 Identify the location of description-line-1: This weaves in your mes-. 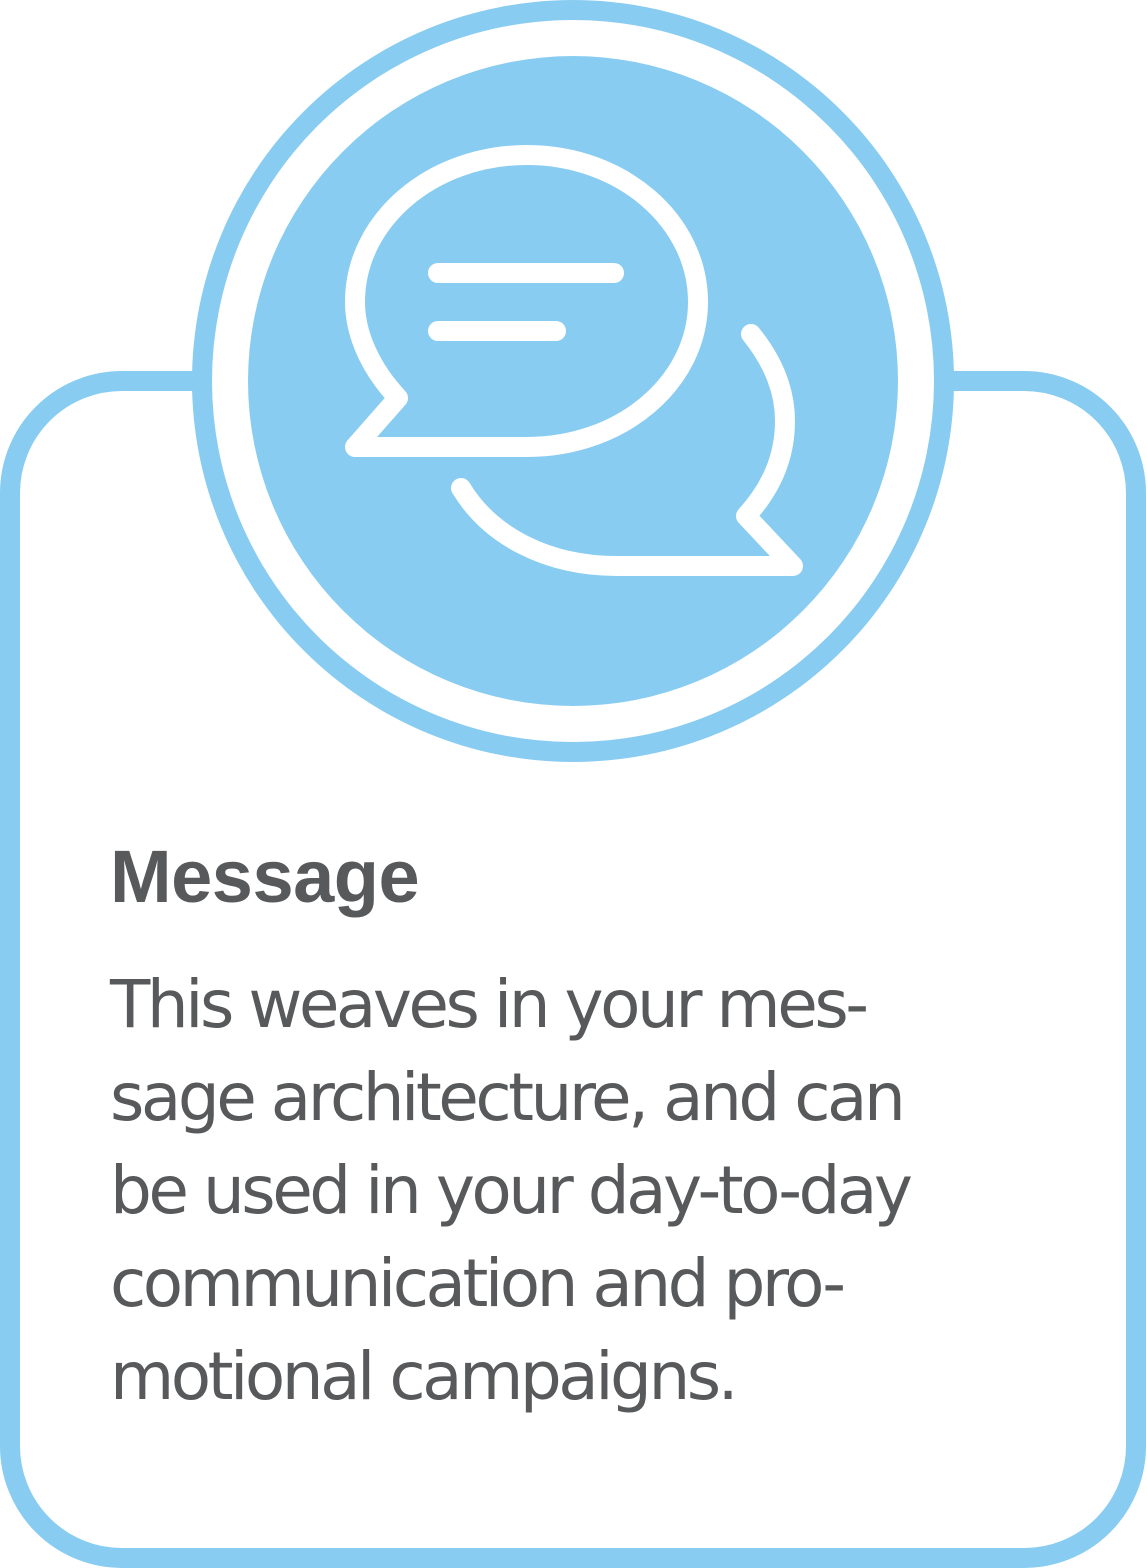
(489, 1004).